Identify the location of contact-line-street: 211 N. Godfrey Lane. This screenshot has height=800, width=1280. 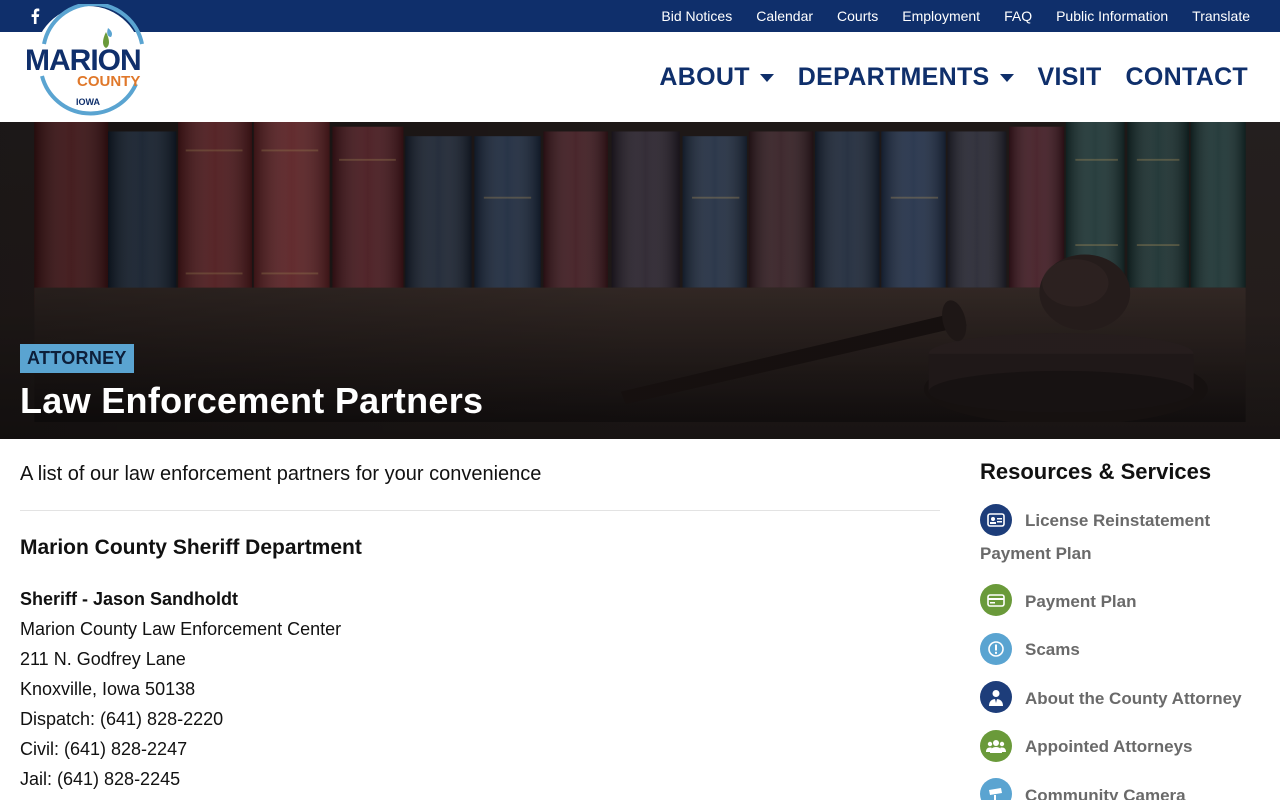
(103, 659).